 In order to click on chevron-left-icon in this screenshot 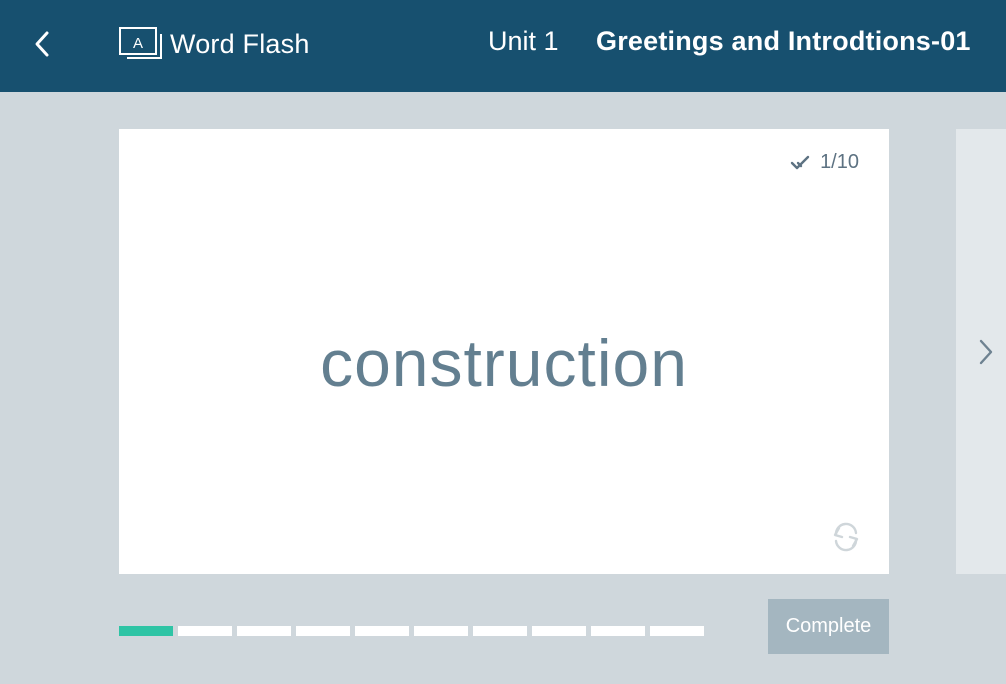, I will do `click(42, 44)`.